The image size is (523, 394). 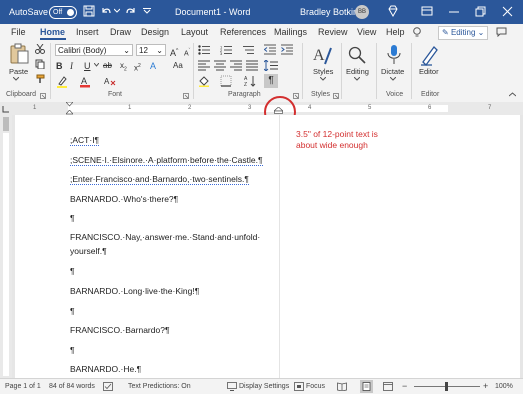 I want to click on zoom-slider-thumb, so click(x=446, y=386).